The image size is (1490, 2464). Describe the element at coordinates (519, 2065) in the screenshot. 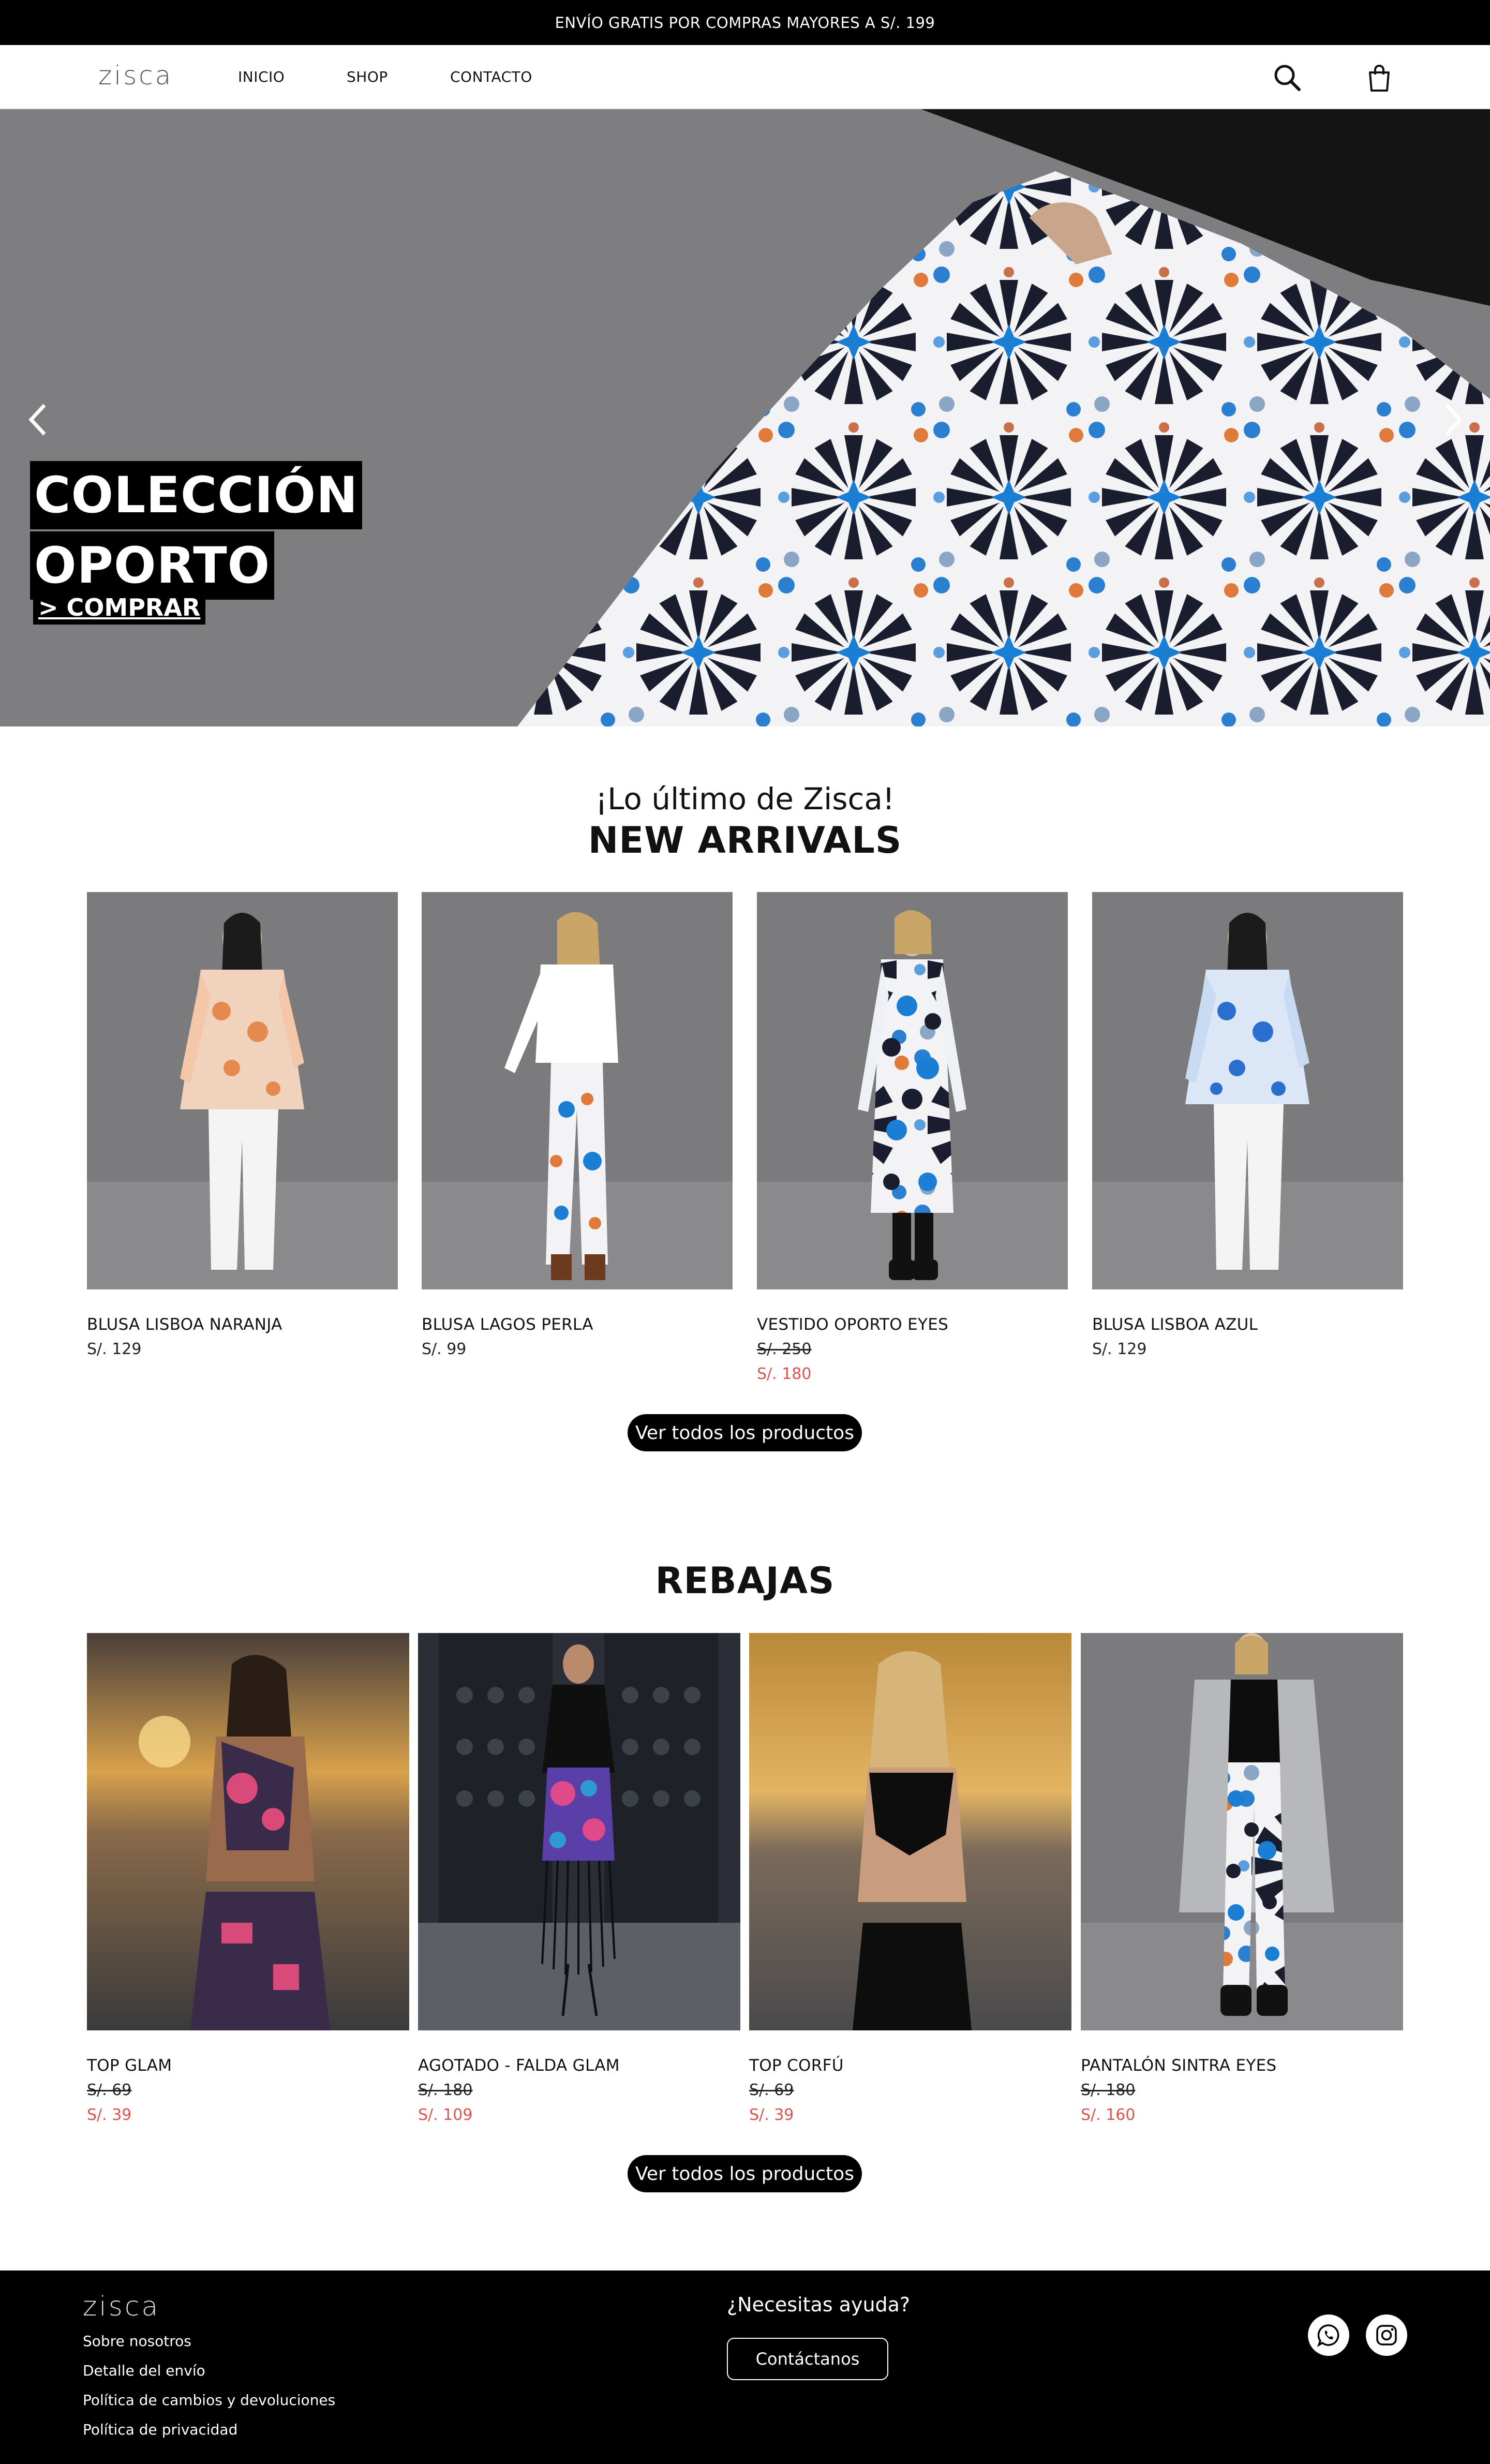

I see `product-name: AGOTADO - FALDA GLAM` at that location.